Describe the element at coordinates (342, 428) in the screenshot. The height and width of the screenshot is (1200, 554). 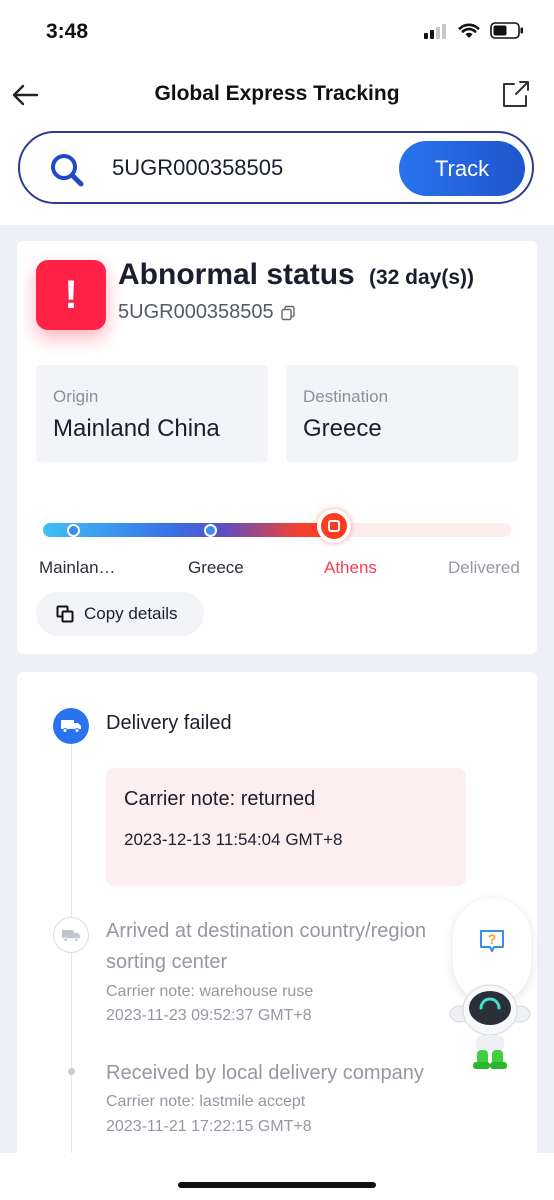
I see `destination-value: Greece` at that location.